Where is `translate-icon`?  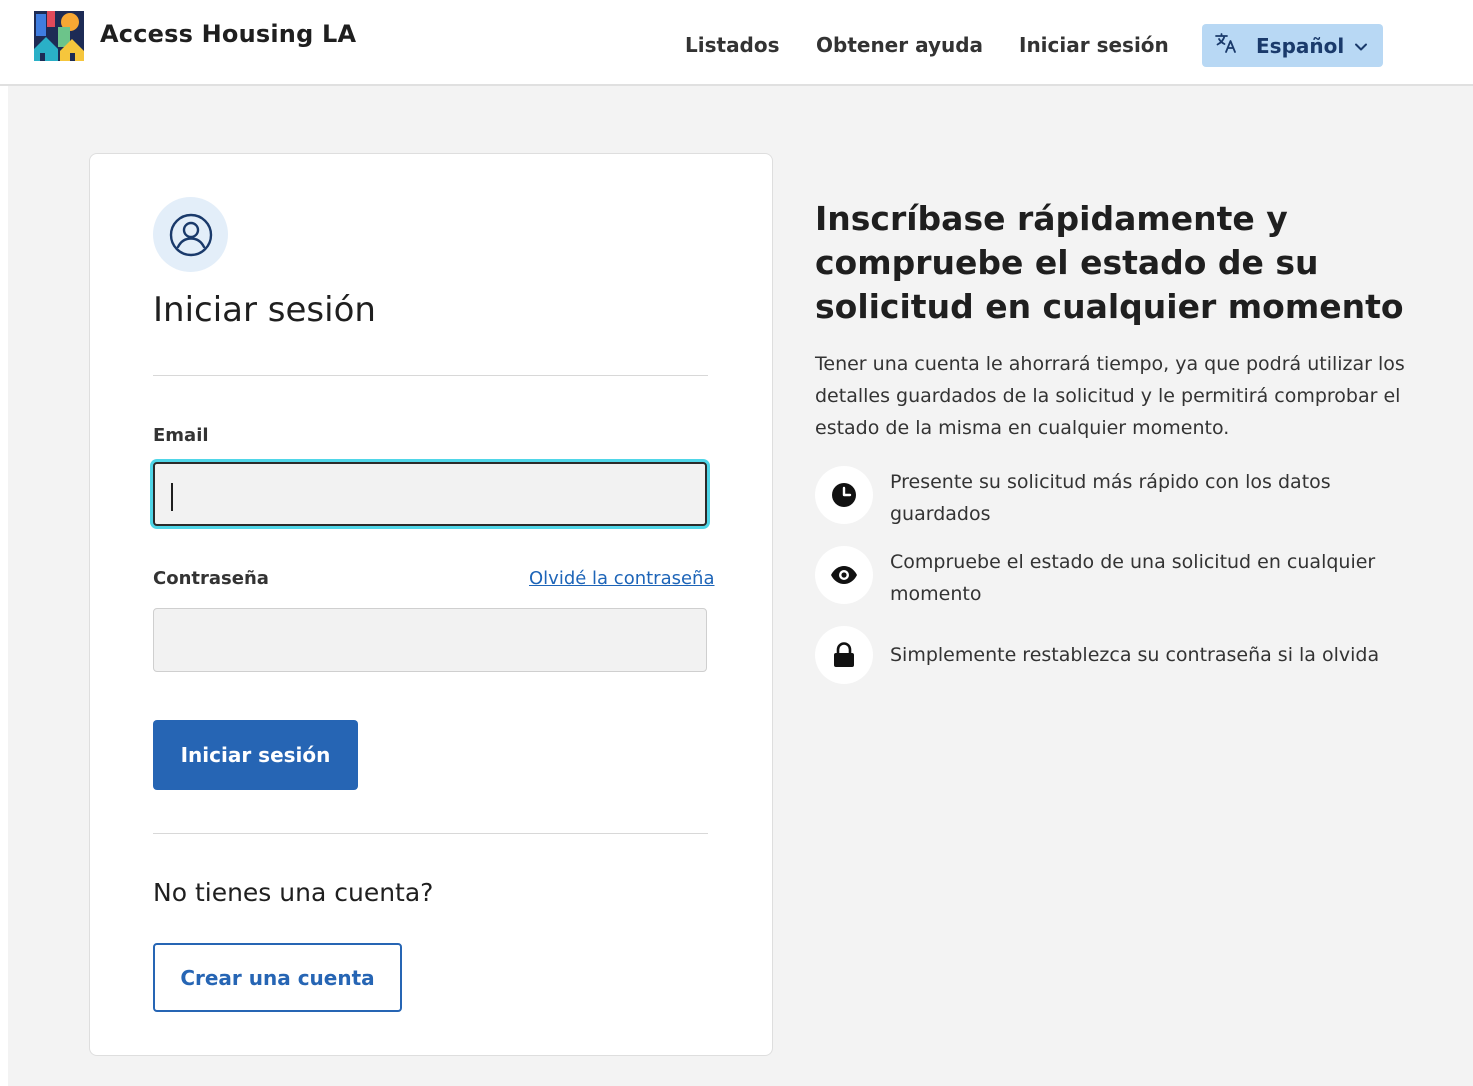 translate-icon is located at coordinates (1227, 45).